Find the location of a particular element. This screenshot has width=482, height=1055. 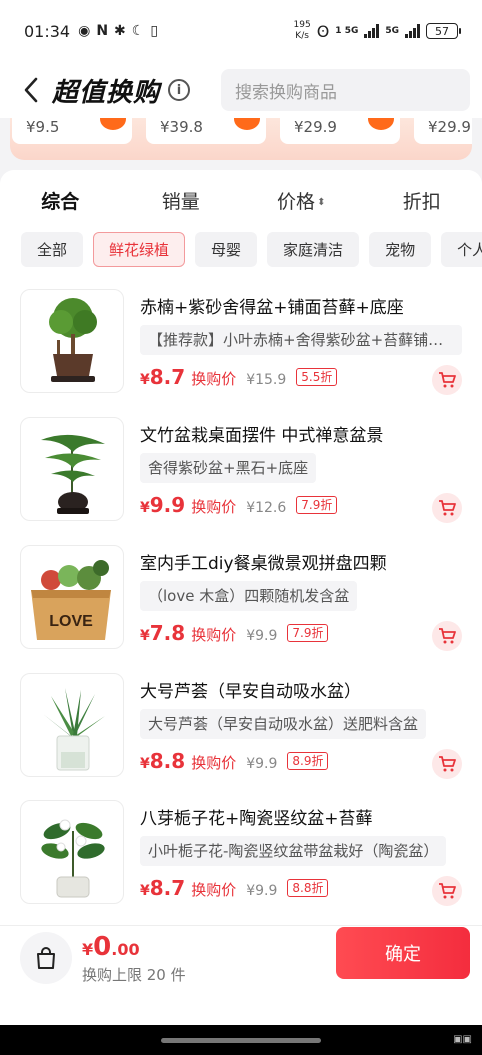

limit-text: 换购上限 20 件 is located at coordinates (134, 975).